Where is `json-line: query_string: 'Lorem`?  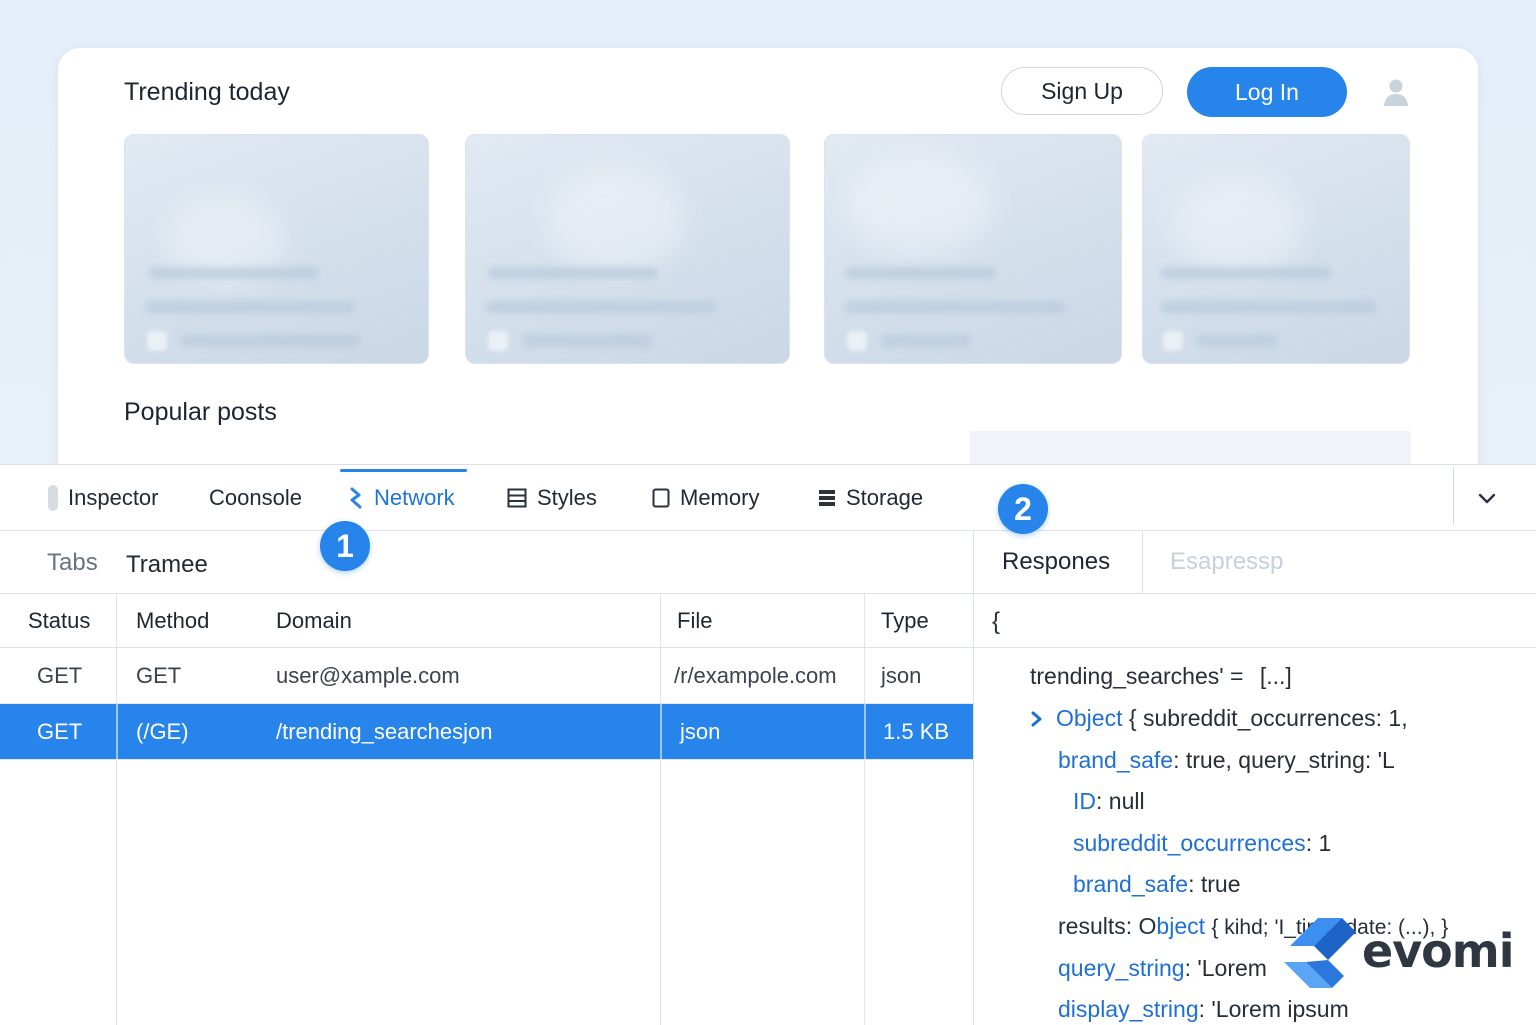
json-line: query_string: 'Lorem is located at coordinates (1162, 968).